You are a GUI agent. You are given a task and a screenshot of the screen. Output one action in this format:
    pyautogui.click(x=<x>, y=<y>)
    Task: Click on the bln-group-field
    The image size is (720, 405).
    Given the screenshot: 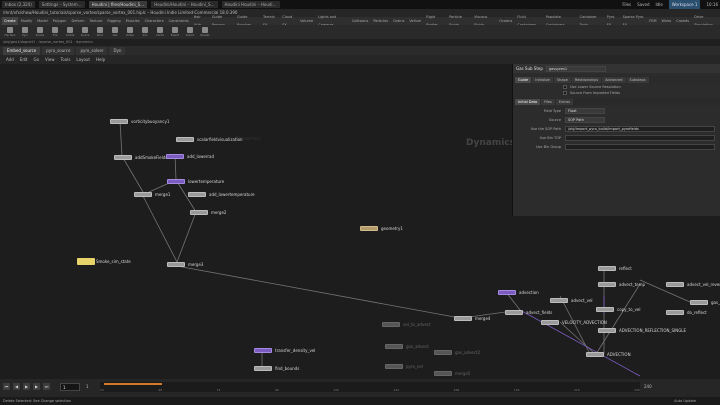 What is the action you would take?
    pyautogui.click(x=640, y=146)
    